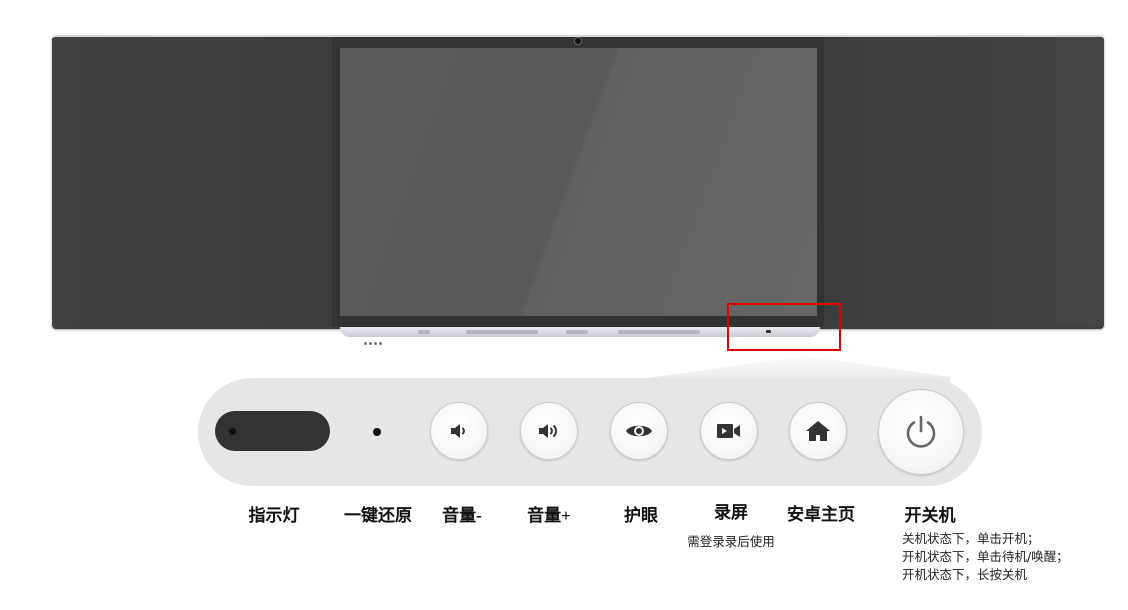 The image size is (1128, 610). Describe the element at coordinates (549, 515) in the screenshot. I see `volume-up-label: 音量+` at that location.